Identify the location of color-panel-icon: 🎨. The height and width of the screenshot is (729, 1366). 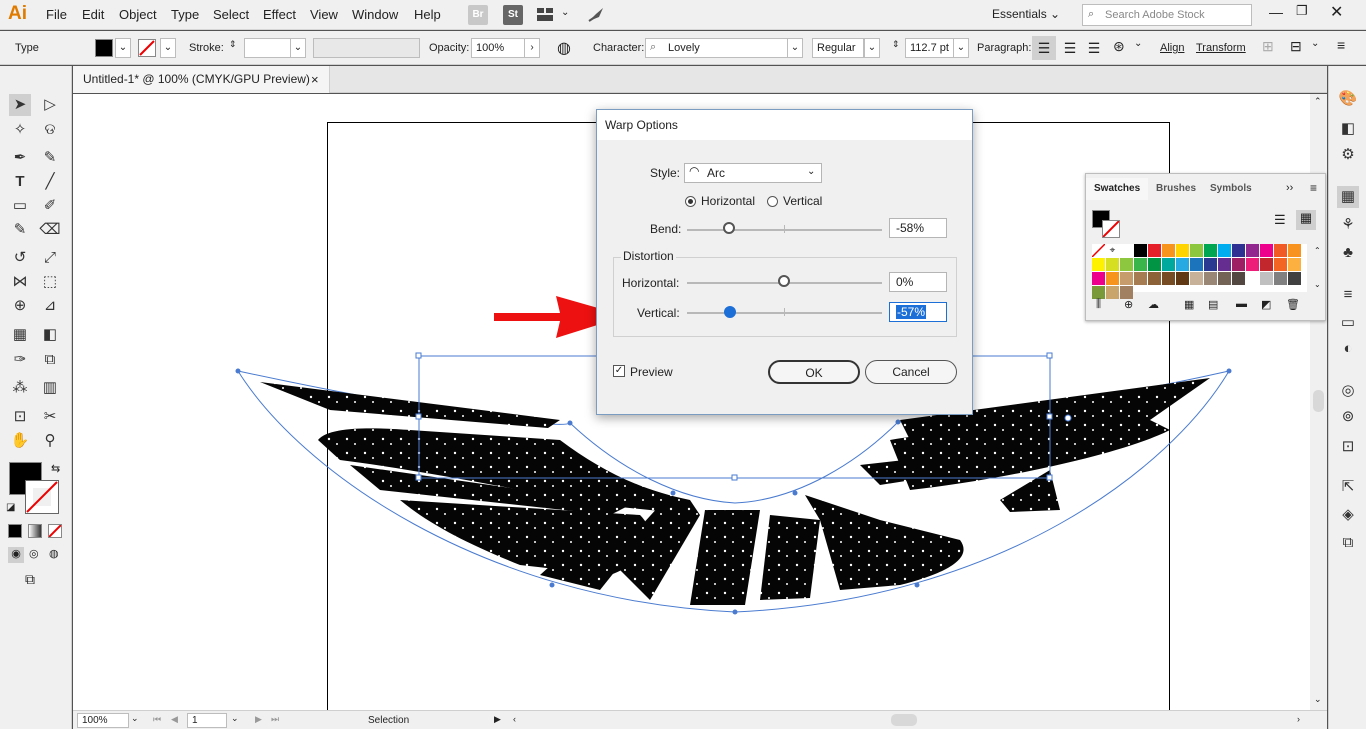
(1348, 99).